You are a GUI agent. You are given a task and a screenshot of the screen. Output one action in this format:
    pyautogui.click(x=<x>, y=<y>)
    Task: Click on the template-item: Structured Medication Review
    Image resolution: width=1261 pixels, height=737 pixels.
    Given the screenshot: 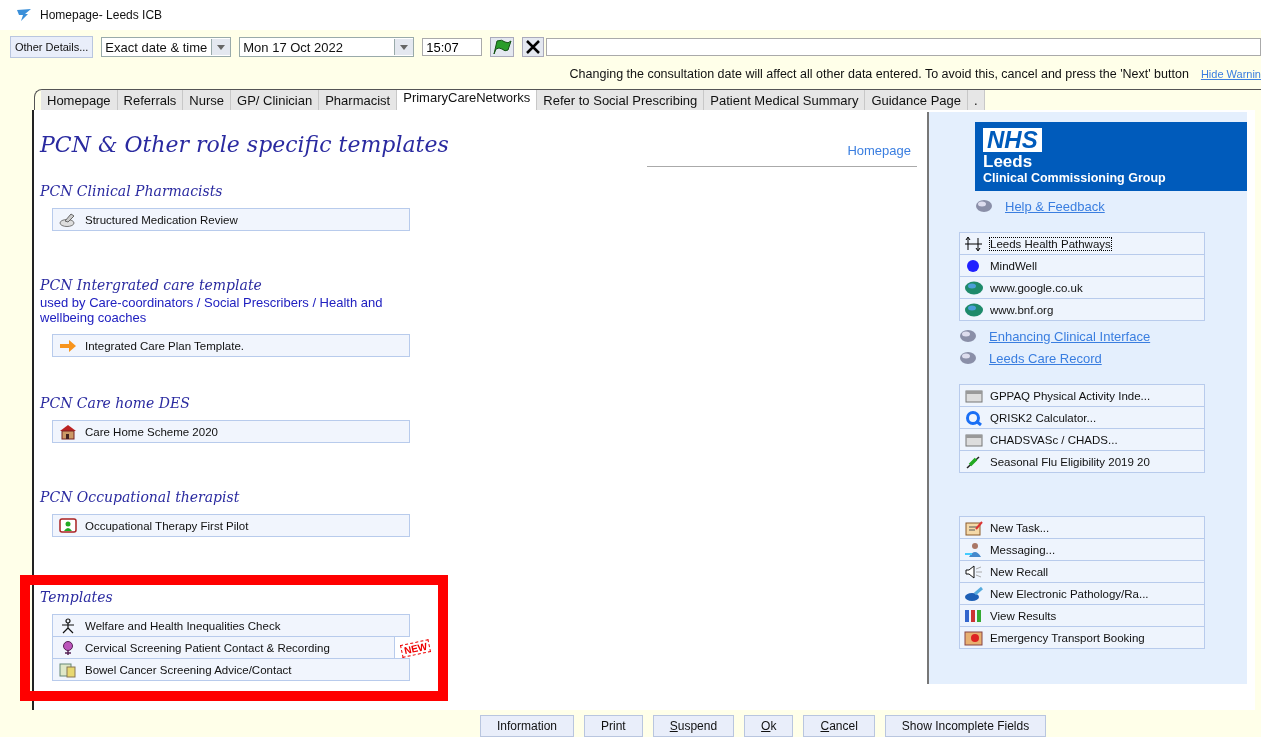 What is the action you would take?
    pyautogui.click(x=231, y=219)
    